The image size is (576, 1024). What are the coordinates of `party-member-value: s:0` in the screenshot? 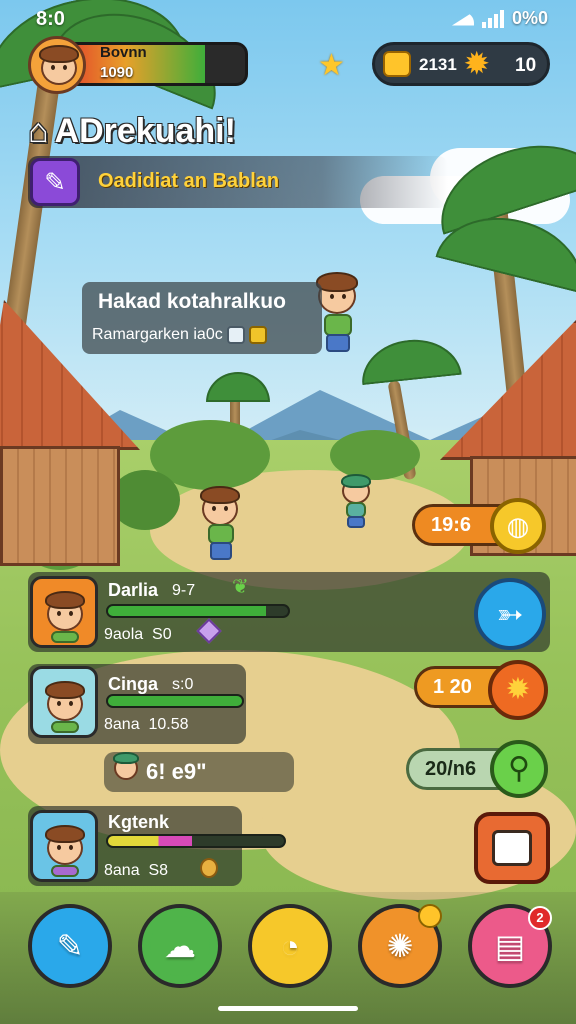 It's located at (183, 684).